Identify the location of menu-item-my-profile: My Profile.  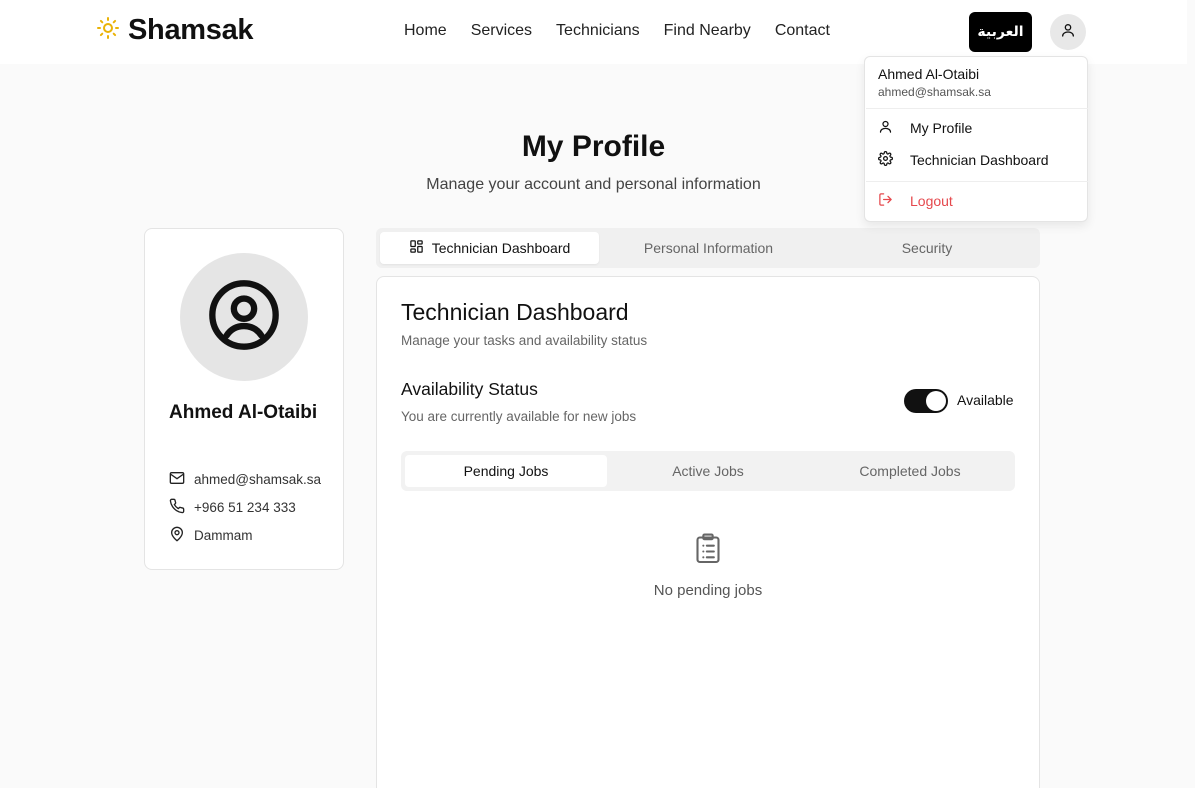
(925, 128).